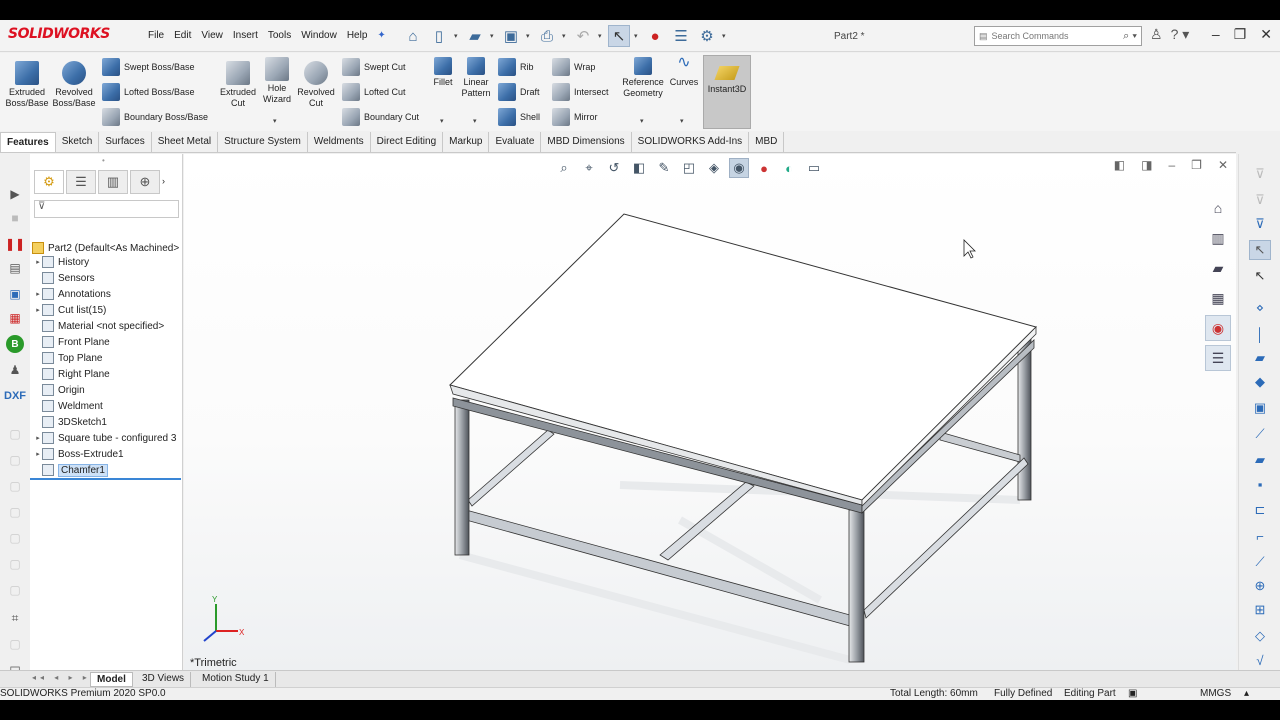 The height and width of the screenshot is (720, 1280). I want to click on new-dropdown-icon: ▾, so click(457, 36).